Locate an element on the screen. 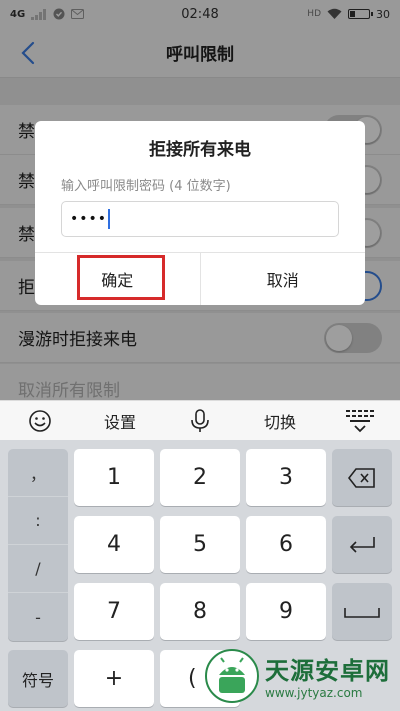 This screenshot has height=711, width=400. dialog-actions: 确定 取消 is located at coordinates (200, 278).